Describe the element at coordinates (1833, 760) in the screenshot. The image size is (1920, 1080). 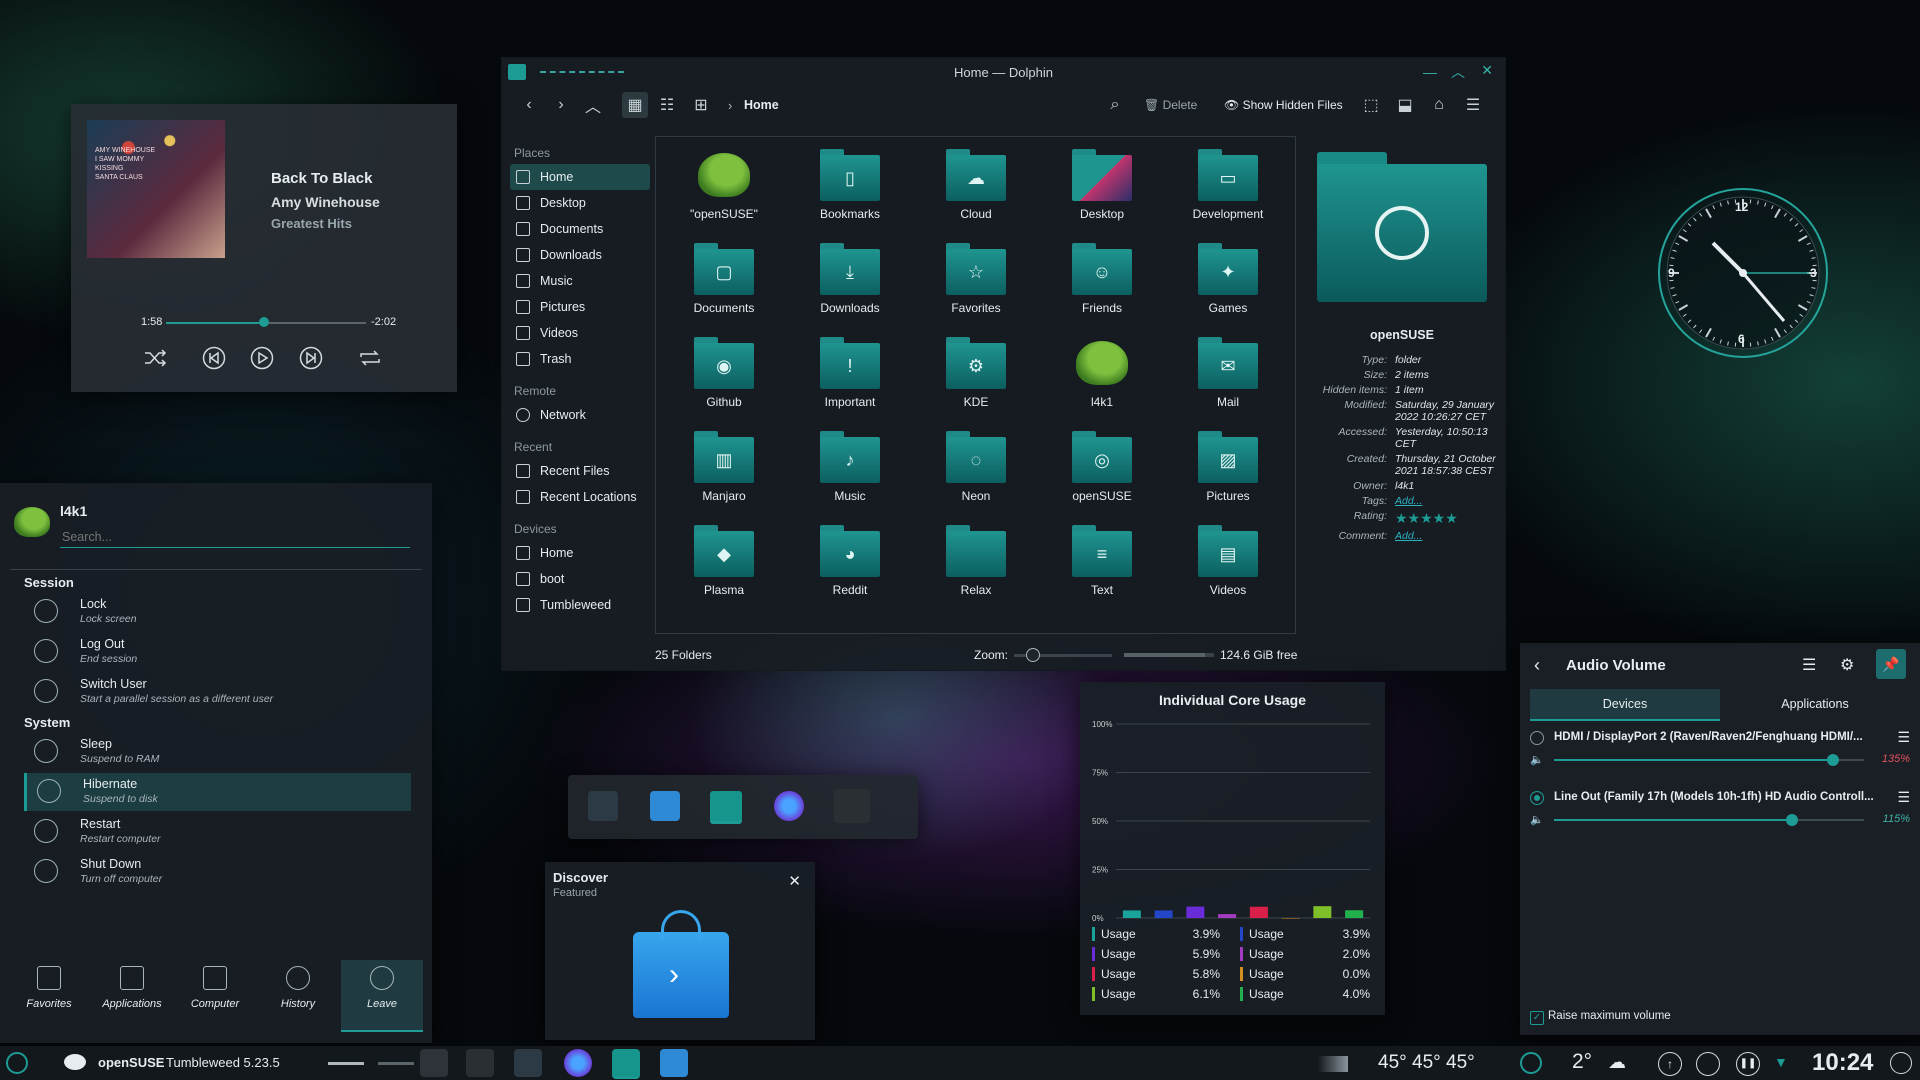
I see `volume-knob` at that location.